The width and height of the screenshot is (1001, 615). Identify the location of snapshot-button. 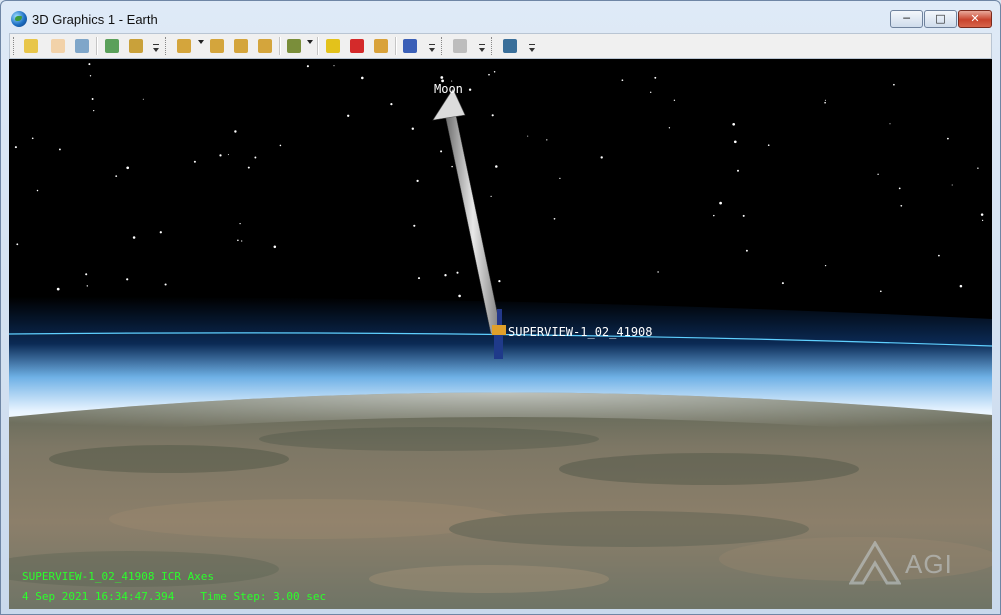
(136, 46).